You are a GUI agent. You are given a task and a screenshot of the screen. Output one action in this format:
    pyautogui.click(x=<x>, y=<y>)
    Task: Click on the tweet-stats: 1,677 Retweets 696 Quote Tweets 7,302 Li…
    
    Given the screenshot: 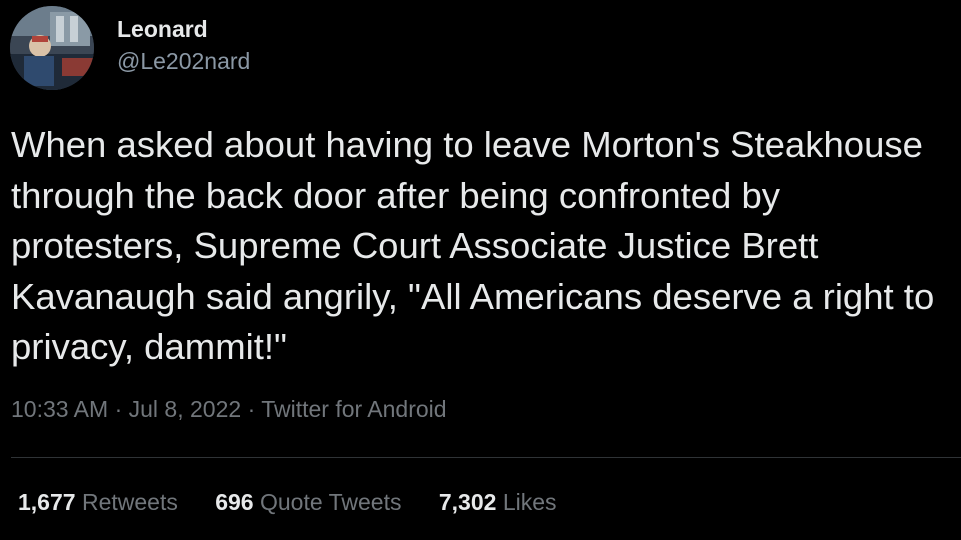 What is the action you would take?
    pyautogui.click(x=303, y=502)
    